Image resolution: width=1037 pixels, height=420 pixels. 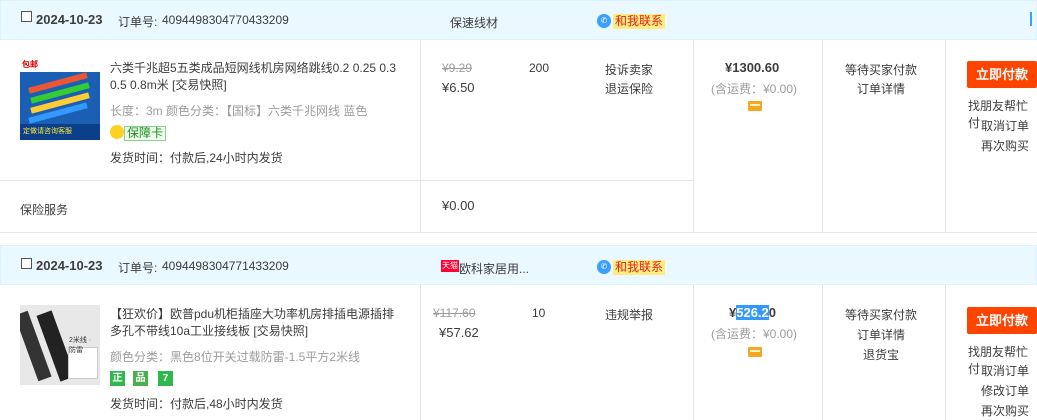 What do you see at coordinates (117, 132) in the screenshot?
I see `shield-icon` at bounding box center [117, 132].